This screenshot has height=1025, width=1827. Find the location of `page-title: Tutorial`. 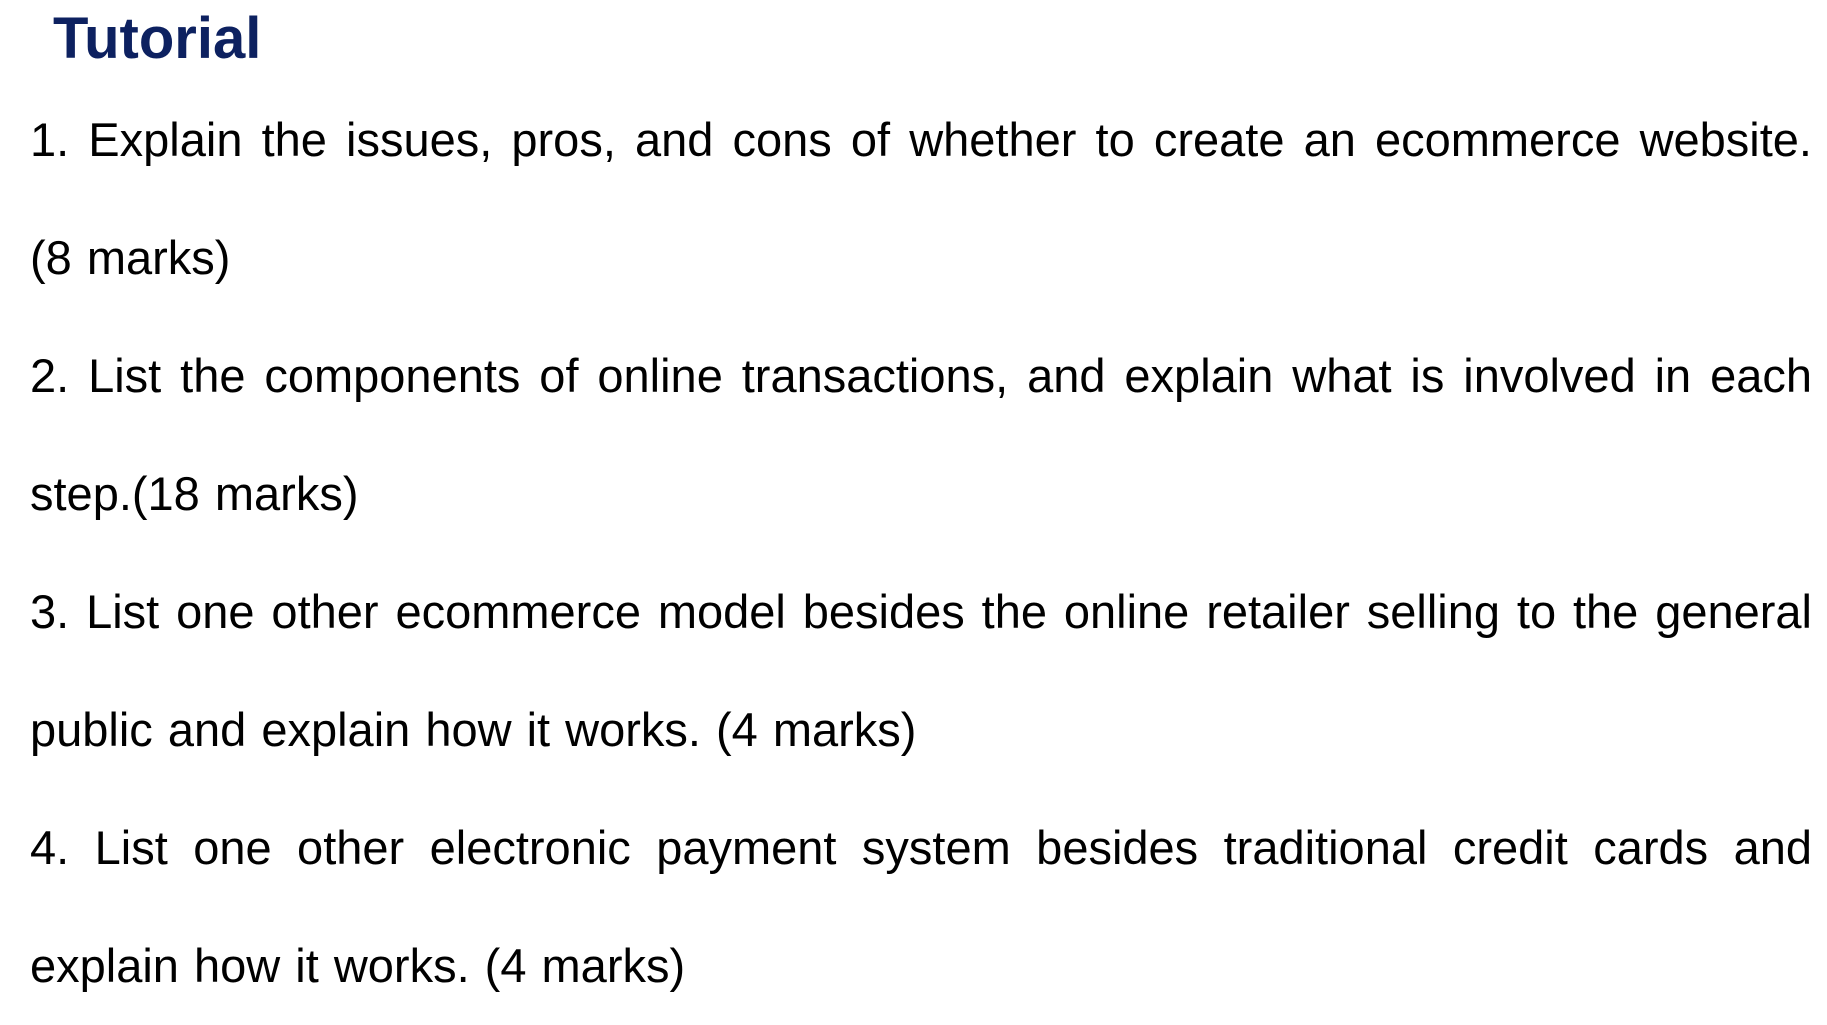

page-title: Tutorial is located at coordinates (157, 38).